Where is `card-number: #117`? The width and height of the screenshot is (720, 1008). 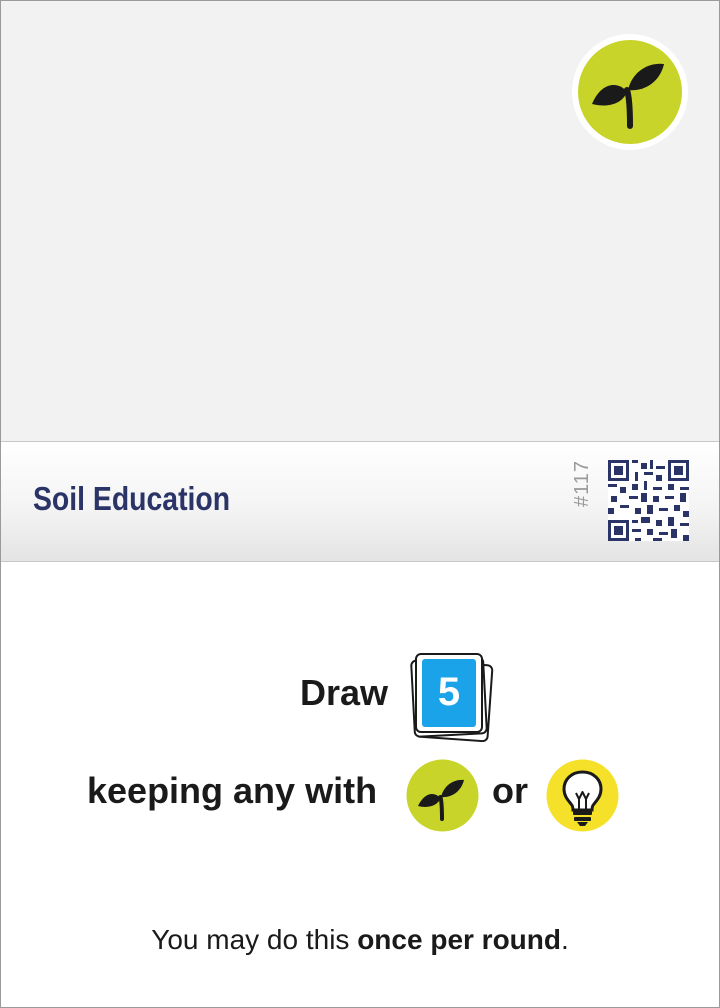 card-number: #117 is located at coordinates (582, 484).